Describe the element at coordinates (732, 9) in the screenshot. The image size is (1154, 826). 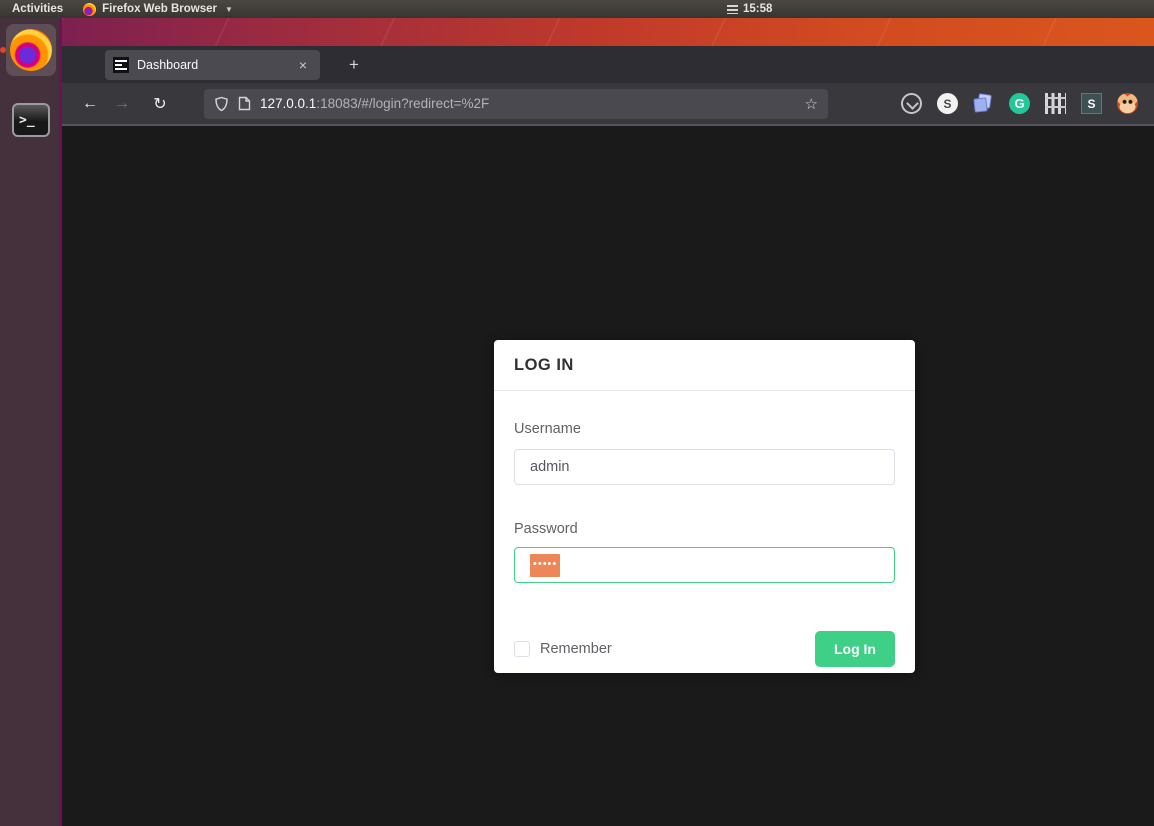
I see `weekday-icon` at that location.